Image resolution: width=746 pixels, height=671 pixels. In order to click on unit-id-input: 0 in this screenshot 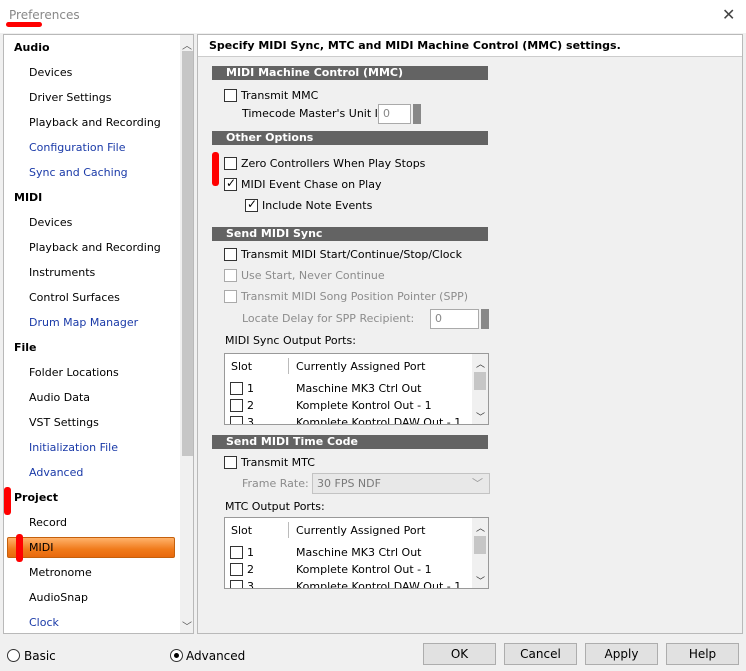, I will do `click(394, 114)`.